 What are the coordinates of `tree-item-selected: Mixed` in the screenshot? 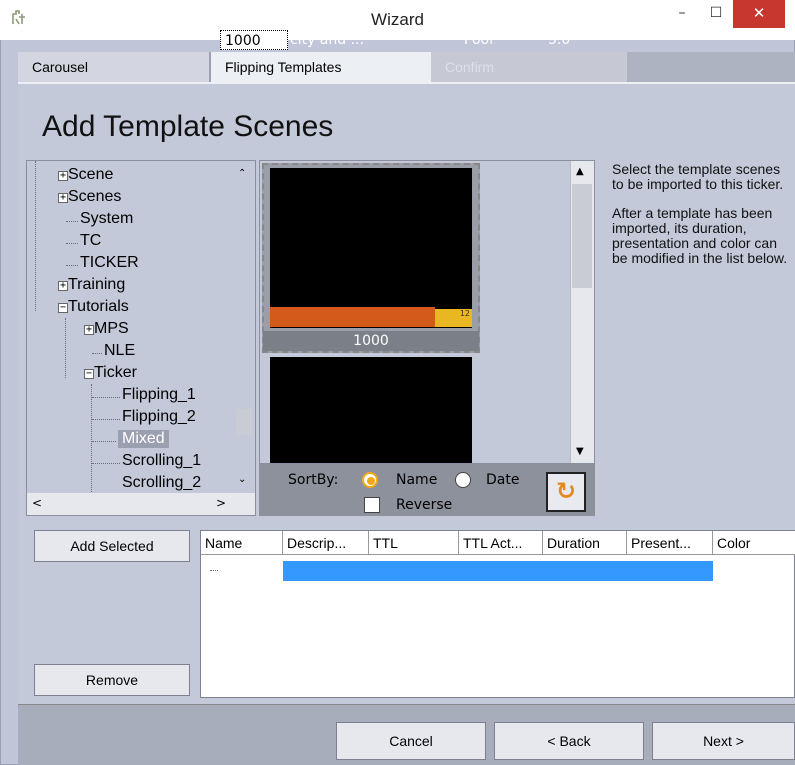 It's located at (143, 439).